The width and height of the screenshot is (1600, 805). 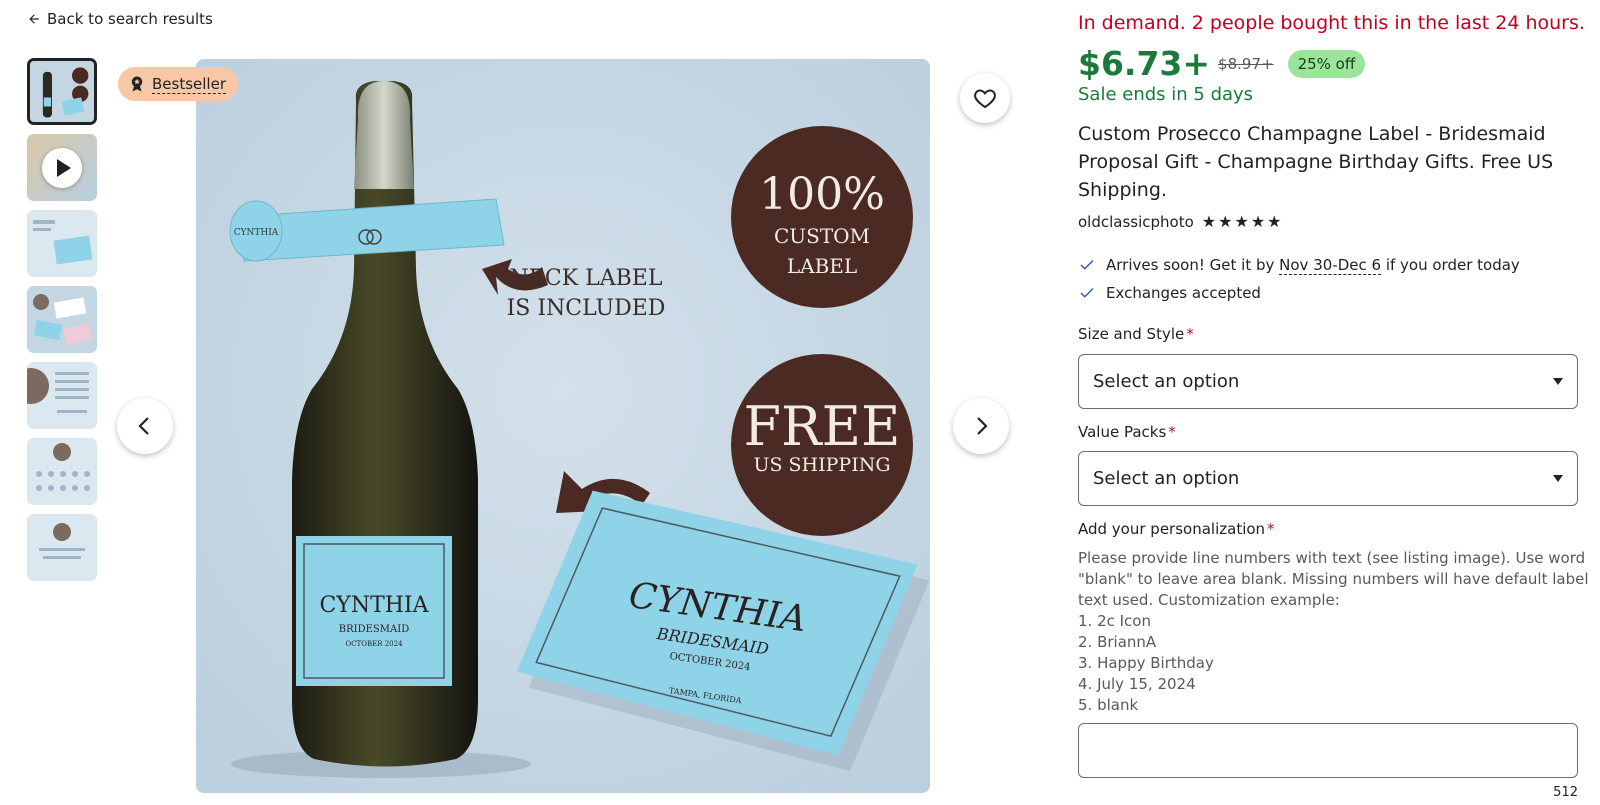 I want to click on value-packs-label: Value Packs *, so click(x=1127, y=432).